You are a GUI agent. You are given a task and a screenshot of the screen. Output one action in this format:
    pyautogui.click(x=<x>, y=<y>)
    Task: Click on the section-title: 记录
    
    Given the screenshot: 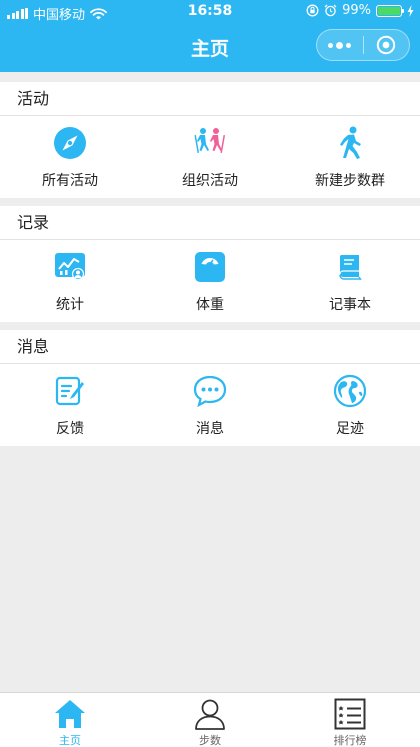 What is the action you would take?
    pyautogui.click(x=210, y=223)
    